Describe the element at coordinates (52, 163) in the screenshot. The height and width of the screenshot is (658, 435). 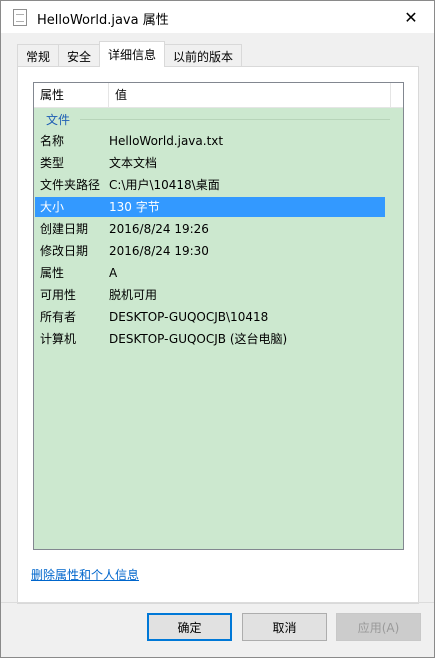
I see `detail-key: 类型` at that location.